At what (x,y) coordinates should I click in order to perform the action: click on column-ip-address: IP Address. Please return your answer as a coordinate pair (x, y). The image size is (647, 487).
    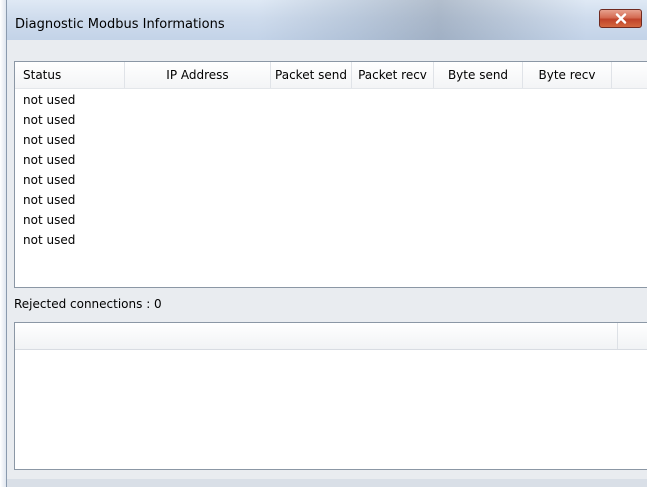
    Looking at the image, I should click on (198, 75).